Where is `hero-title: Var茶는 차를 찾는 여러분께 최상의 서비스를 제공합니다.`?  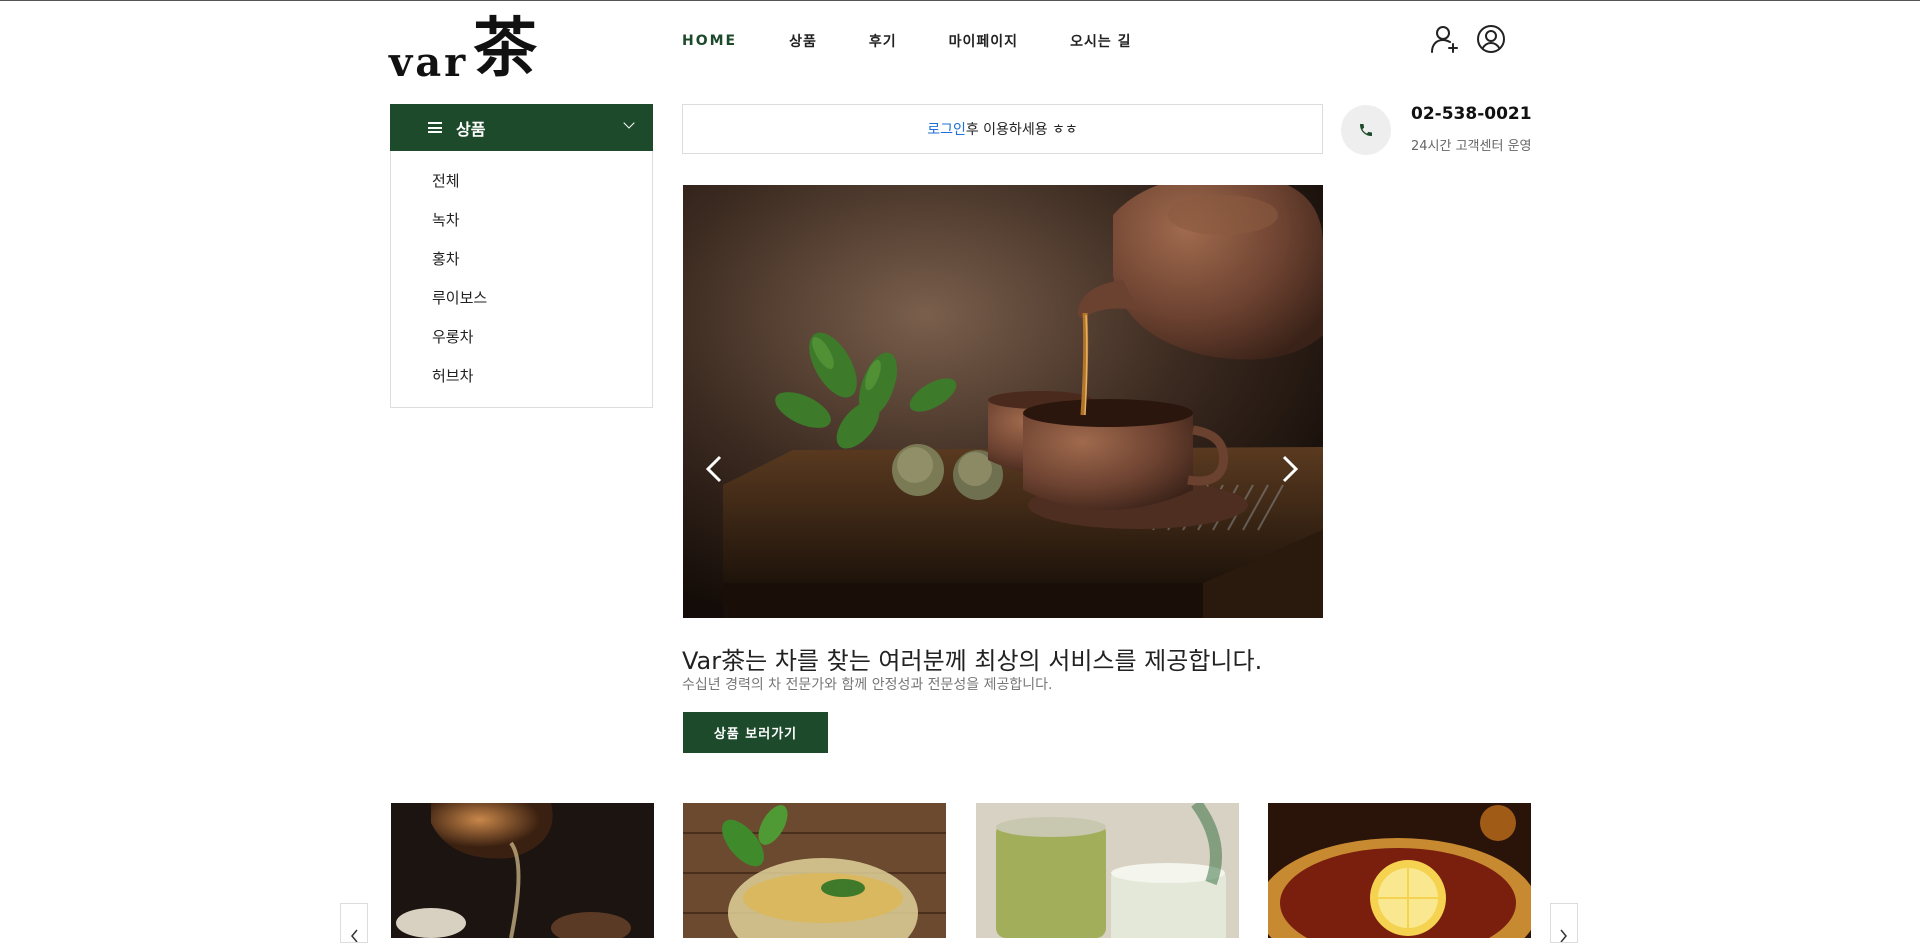 hero-title: Var茶는 차를 찾는 여러분께 최상의 서비스를 제공합니다. is located at coordinates (972, 661).